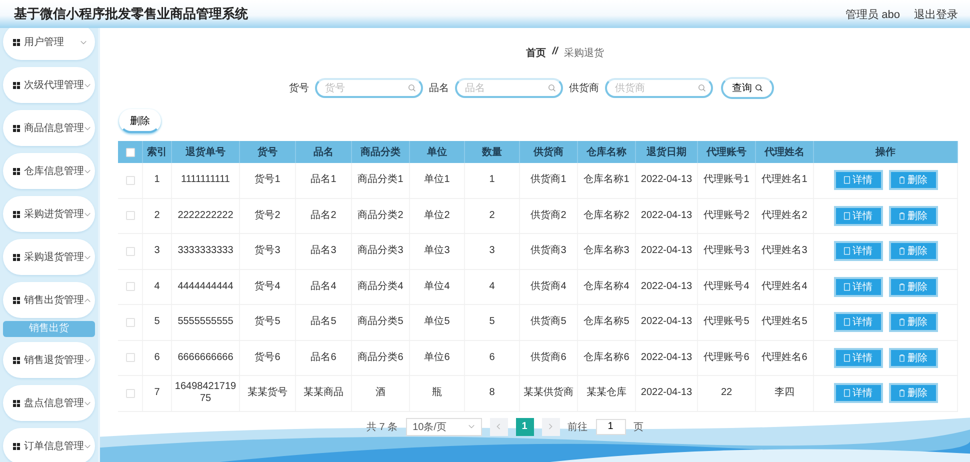  I want to click on sidebar-item: 商品信息管理, so click(49, 128).